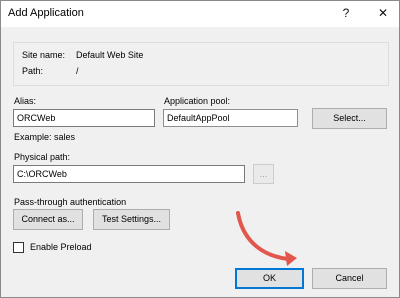 The height and width of the screenshot is (298, 400). I want to click on site-info-box: Site name: Default Web Site Path: /, so click(201, 64).